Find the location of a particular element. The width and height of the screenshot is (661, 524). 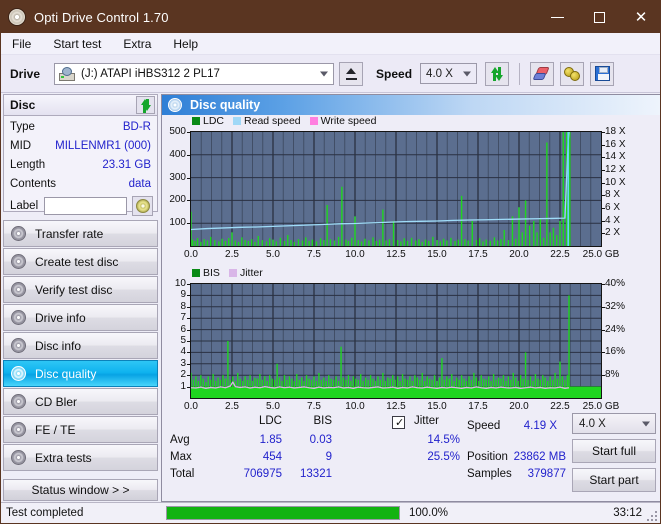

eject-button is located at coordinates (351, 73).